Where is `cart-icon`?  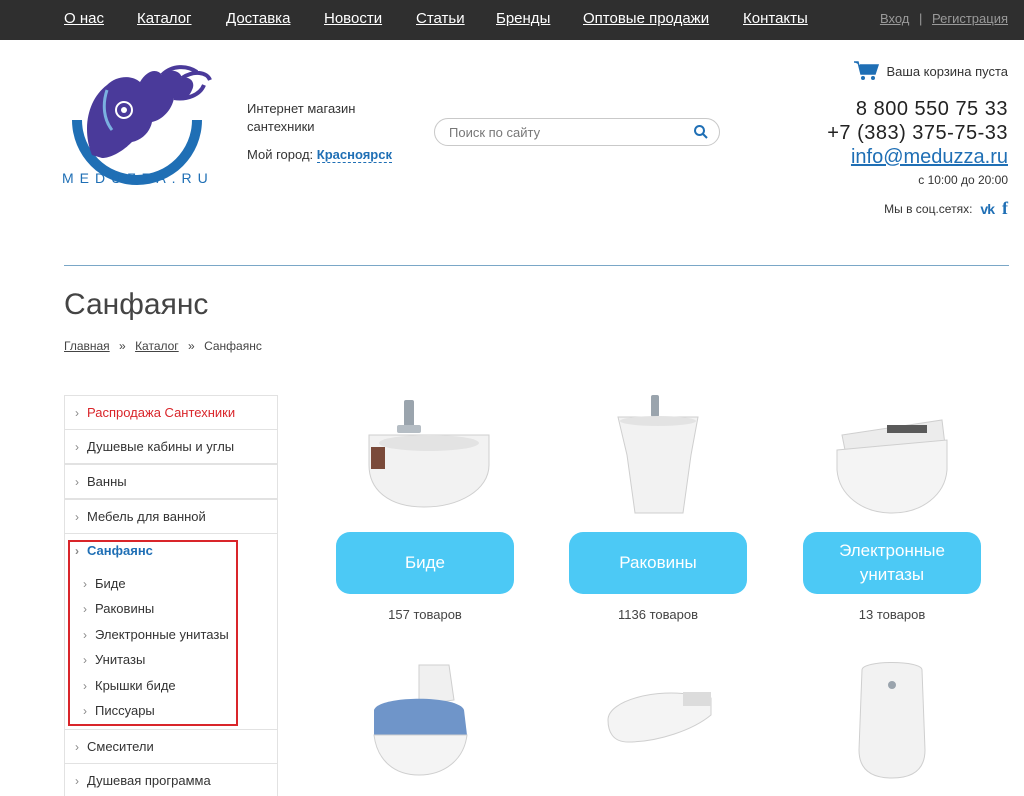
cart-icon is located at coordinates (866, 70).